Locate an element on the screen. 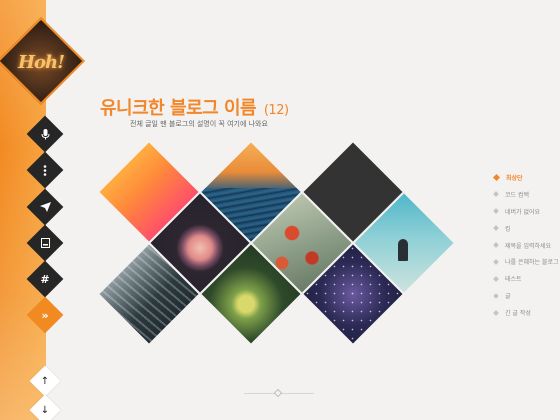  post-index-item: 코드 컴백 is located at coordinates (526, 194).